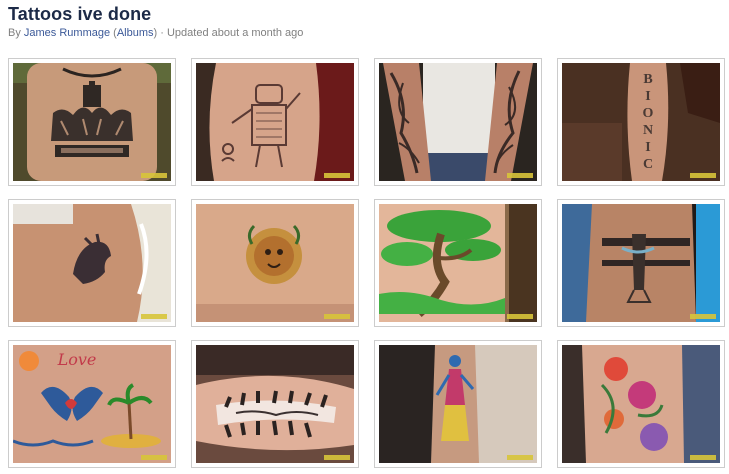  Describe the element at coordinates (648, 164) in the screenshot. I see `svg-text: C` at that location.